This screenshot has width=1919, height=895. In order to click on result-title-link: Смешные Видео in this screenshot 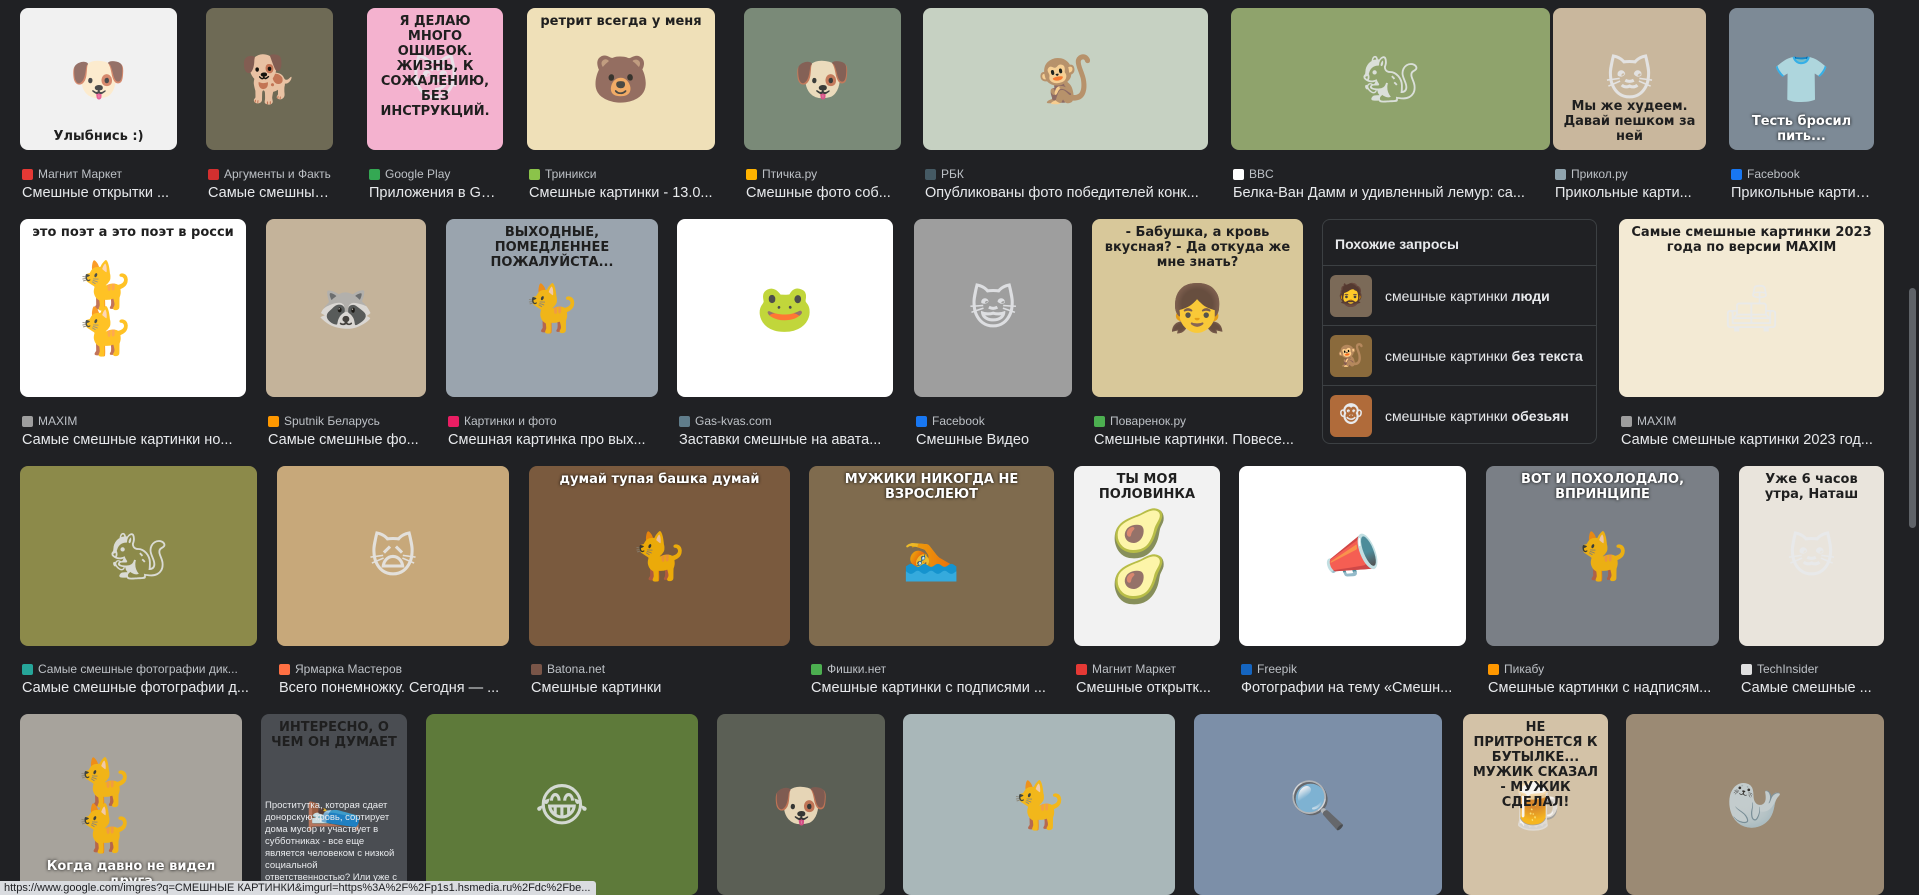, I will do `click(993, 441)`.